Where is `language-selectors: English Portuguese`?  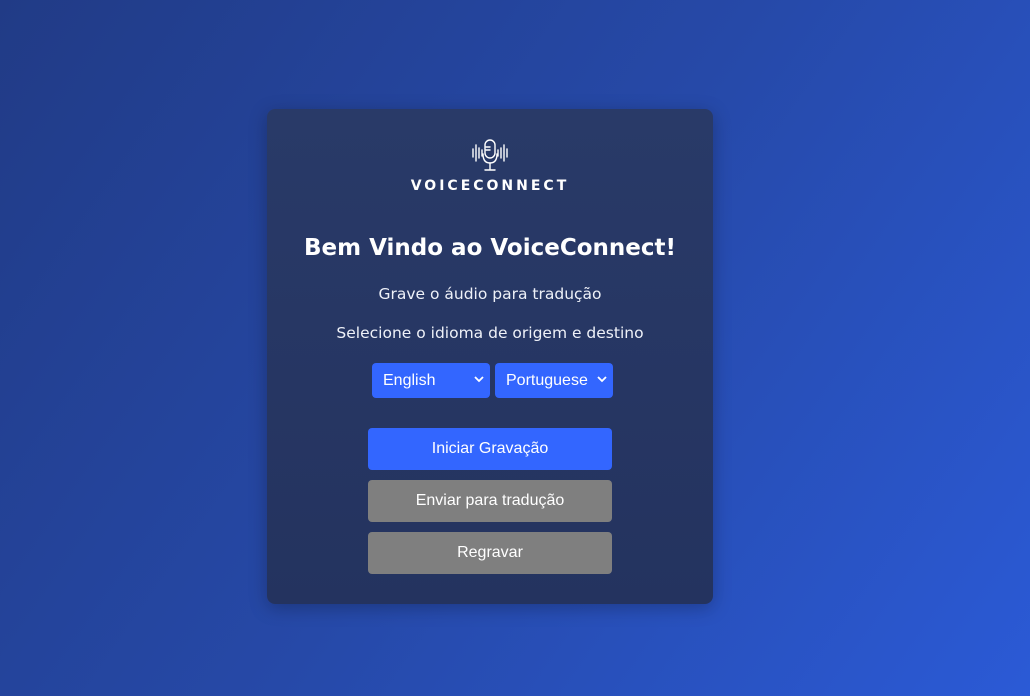
language-selectors: English Portuguese is located at coordinates (492, 380).